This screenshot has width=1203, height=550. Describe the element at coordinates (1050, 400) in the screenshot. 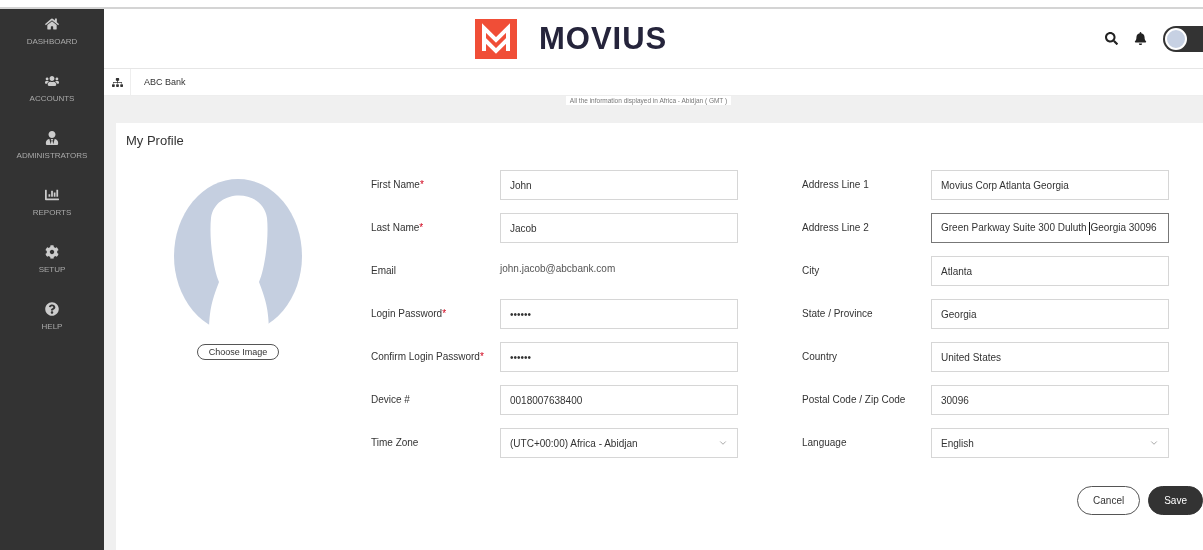

I see `text-input: 30096` at that location.